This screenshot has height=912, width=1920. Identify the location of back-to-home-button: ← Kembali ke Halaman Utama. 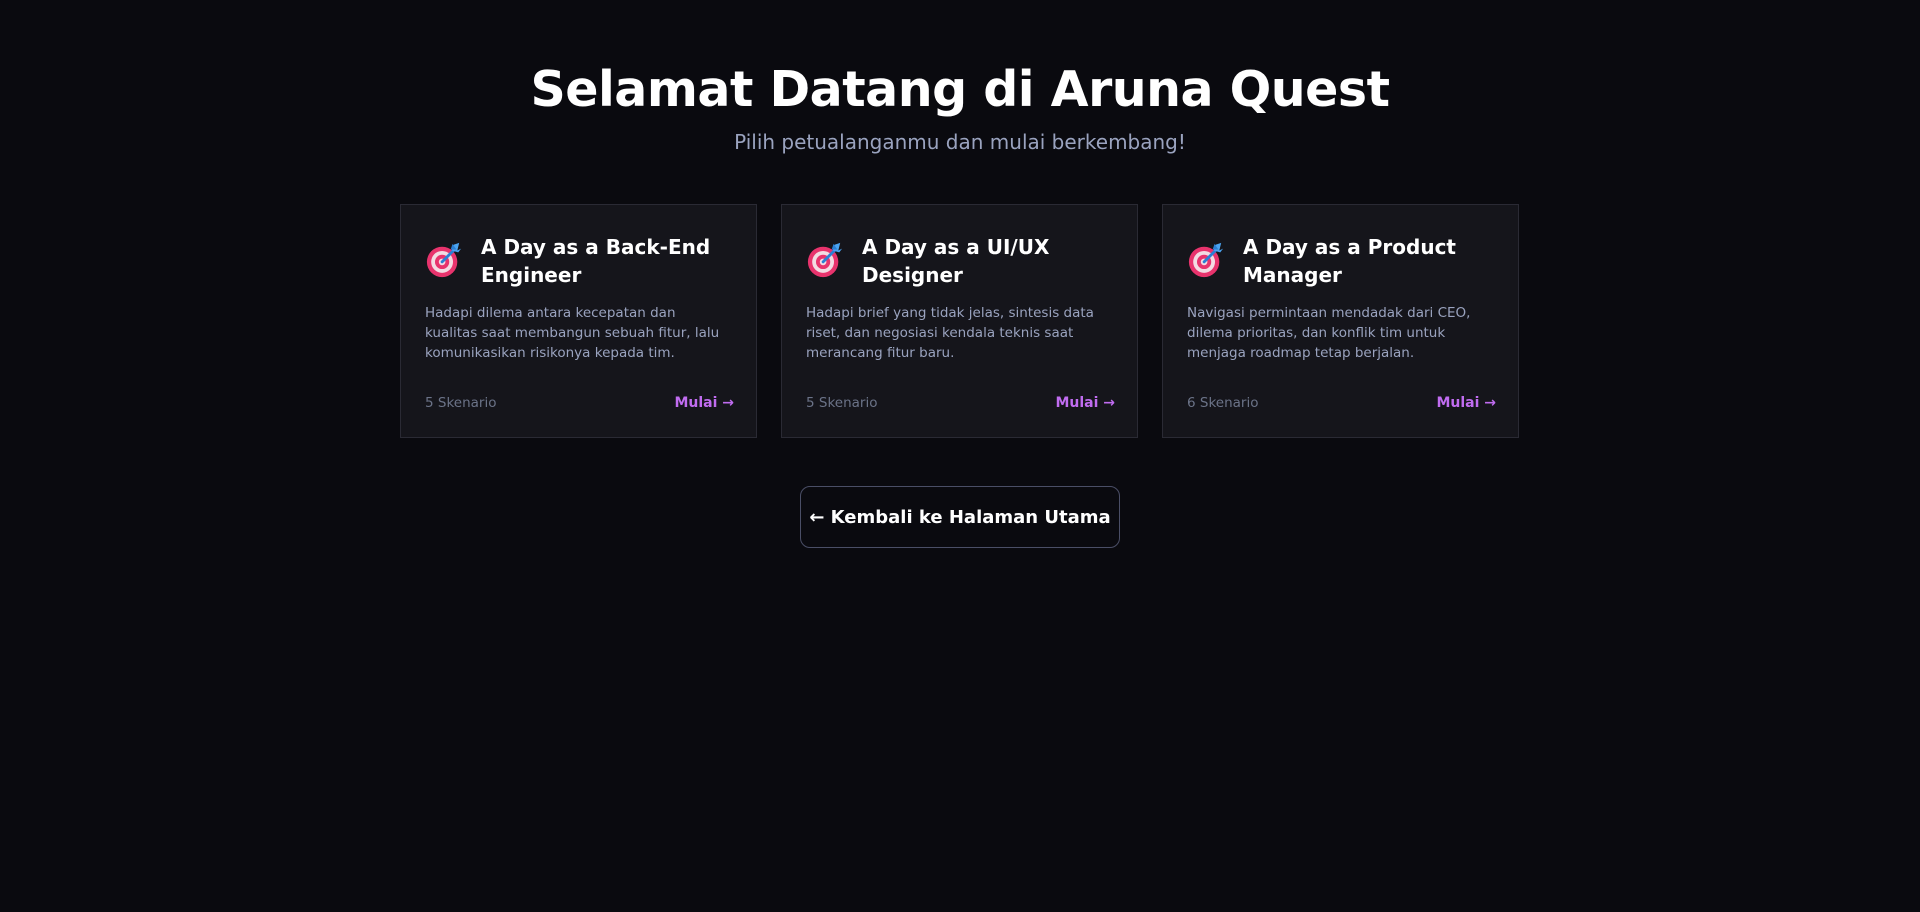
(960, 517).